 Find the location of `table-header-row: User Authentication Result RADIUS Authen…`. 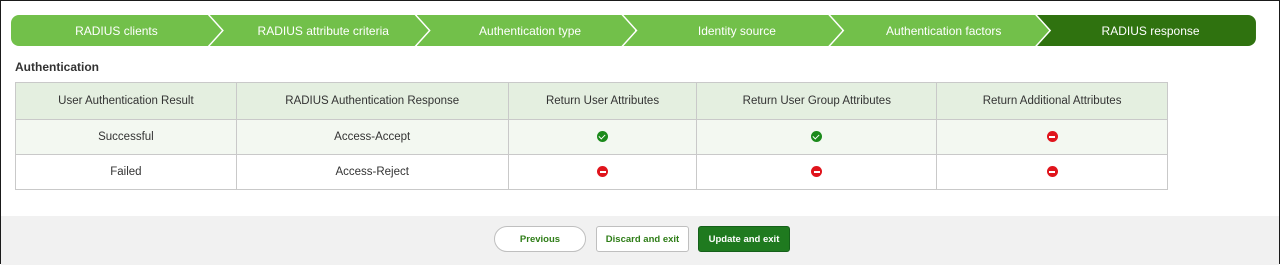

table-header-row: User Authentication Result RADIUS Authen… is located at coordinates (591, 101).